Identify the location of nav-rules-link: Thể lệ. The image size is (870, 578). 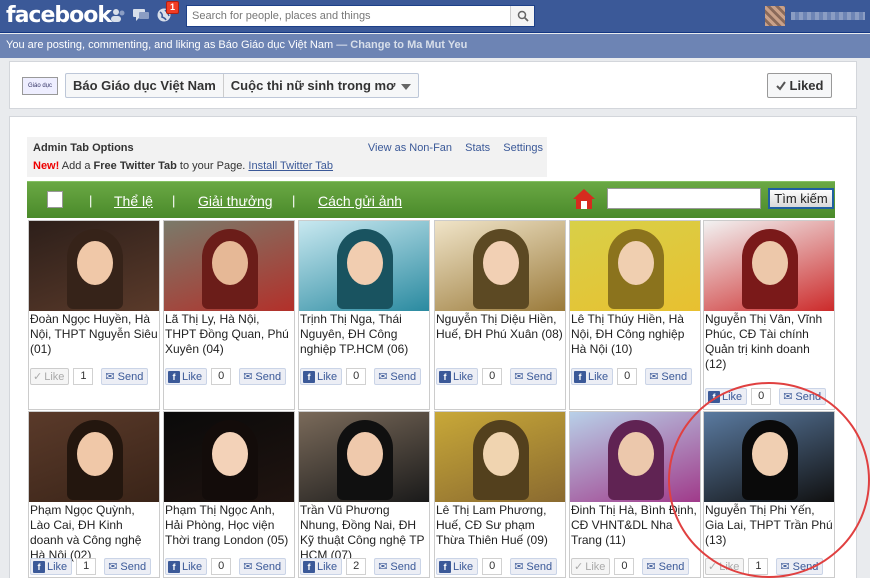
(133, 201).